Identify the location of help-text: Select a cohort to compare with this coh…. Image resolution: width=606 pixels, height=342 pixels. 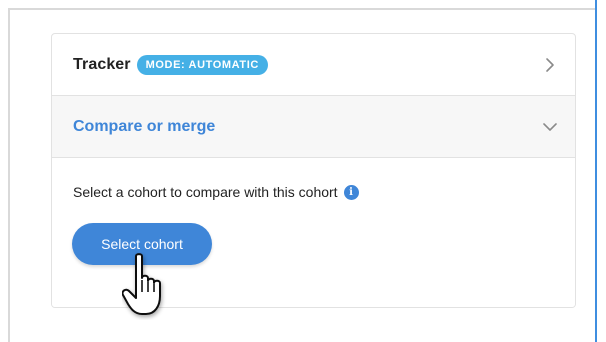
(205, 192).